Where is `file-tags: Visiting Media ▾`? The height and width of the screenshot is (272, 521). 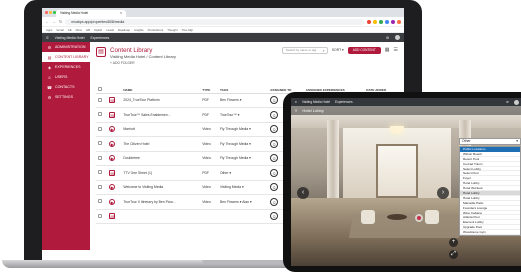
file-tags: Visiting Media ▾ is located at coordinates (243, 187).